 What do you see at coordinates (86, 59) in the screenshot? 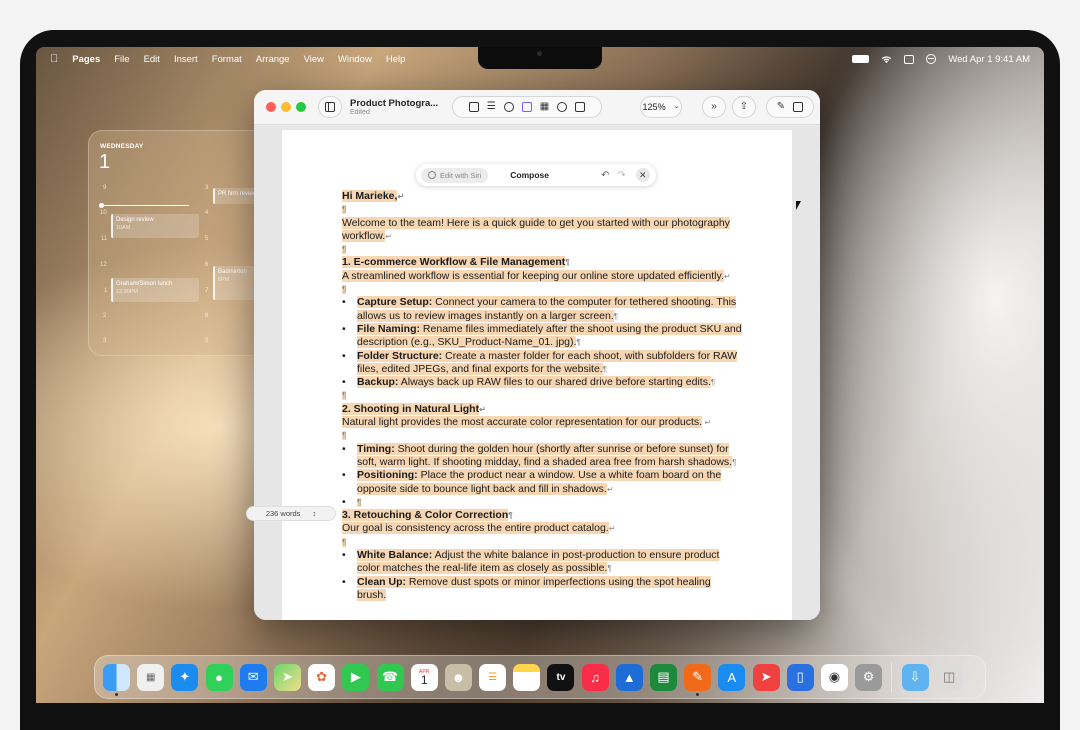
I see `menu-app-name: Pages` at bounding box center [86, 59].